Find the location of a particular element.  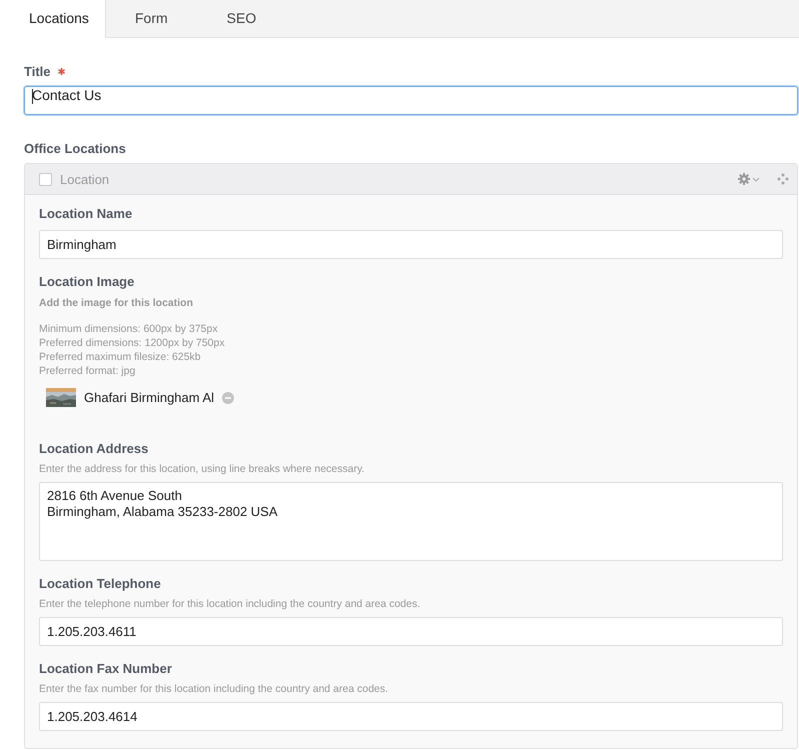

field-label: Title is located at coordinates (37, 71).